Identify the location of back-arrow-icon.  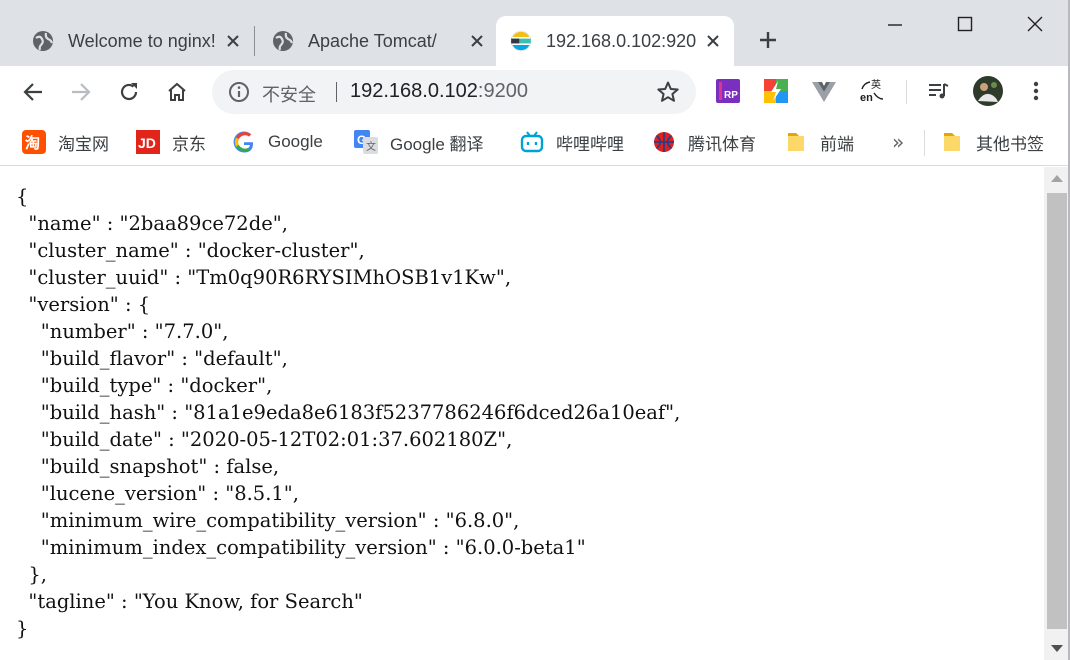
(32, 92).